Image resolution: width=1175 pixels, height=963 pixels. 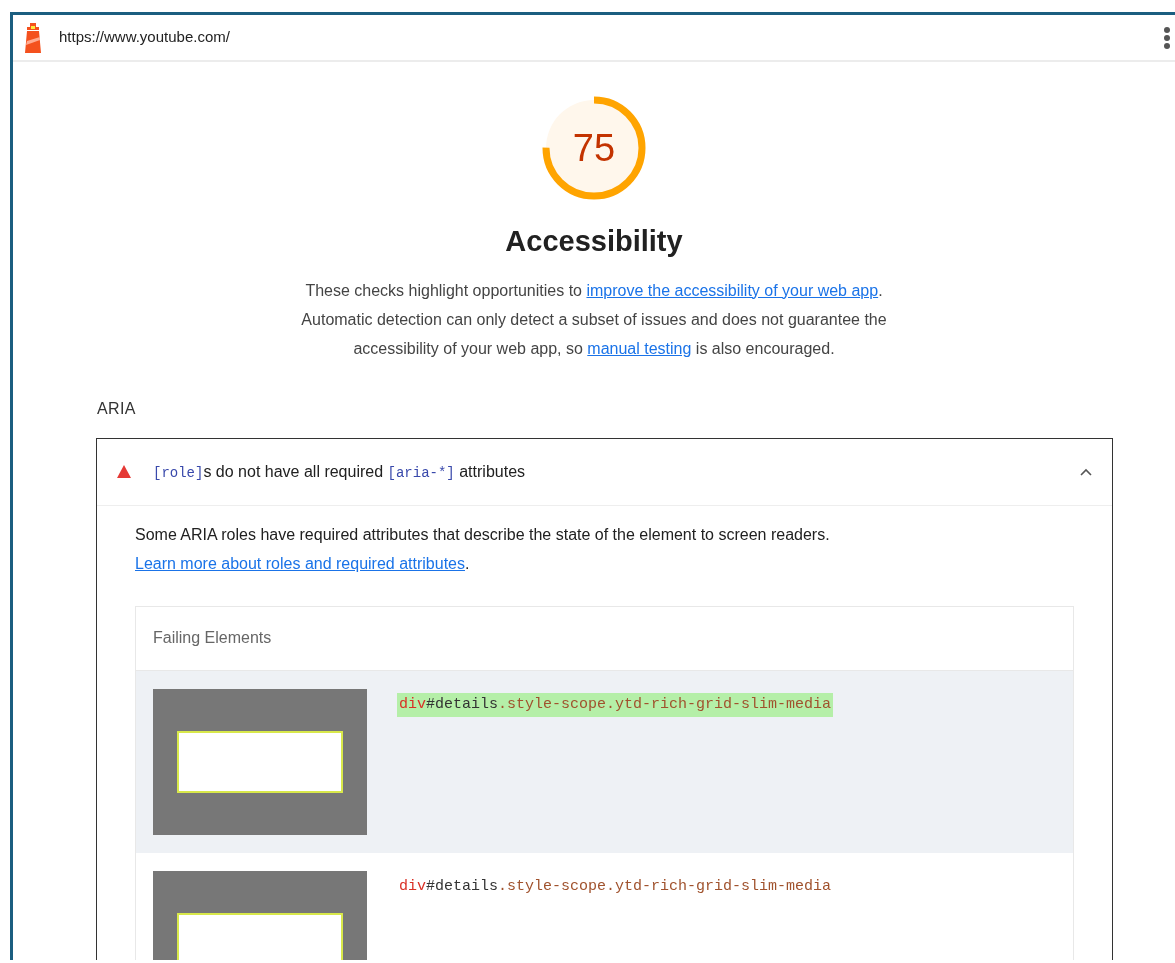 What do you see at coordinates (300, 563) in the screenshot?
I see `link: Learn more about roles and required attributes` at bounding box center [300, 563].